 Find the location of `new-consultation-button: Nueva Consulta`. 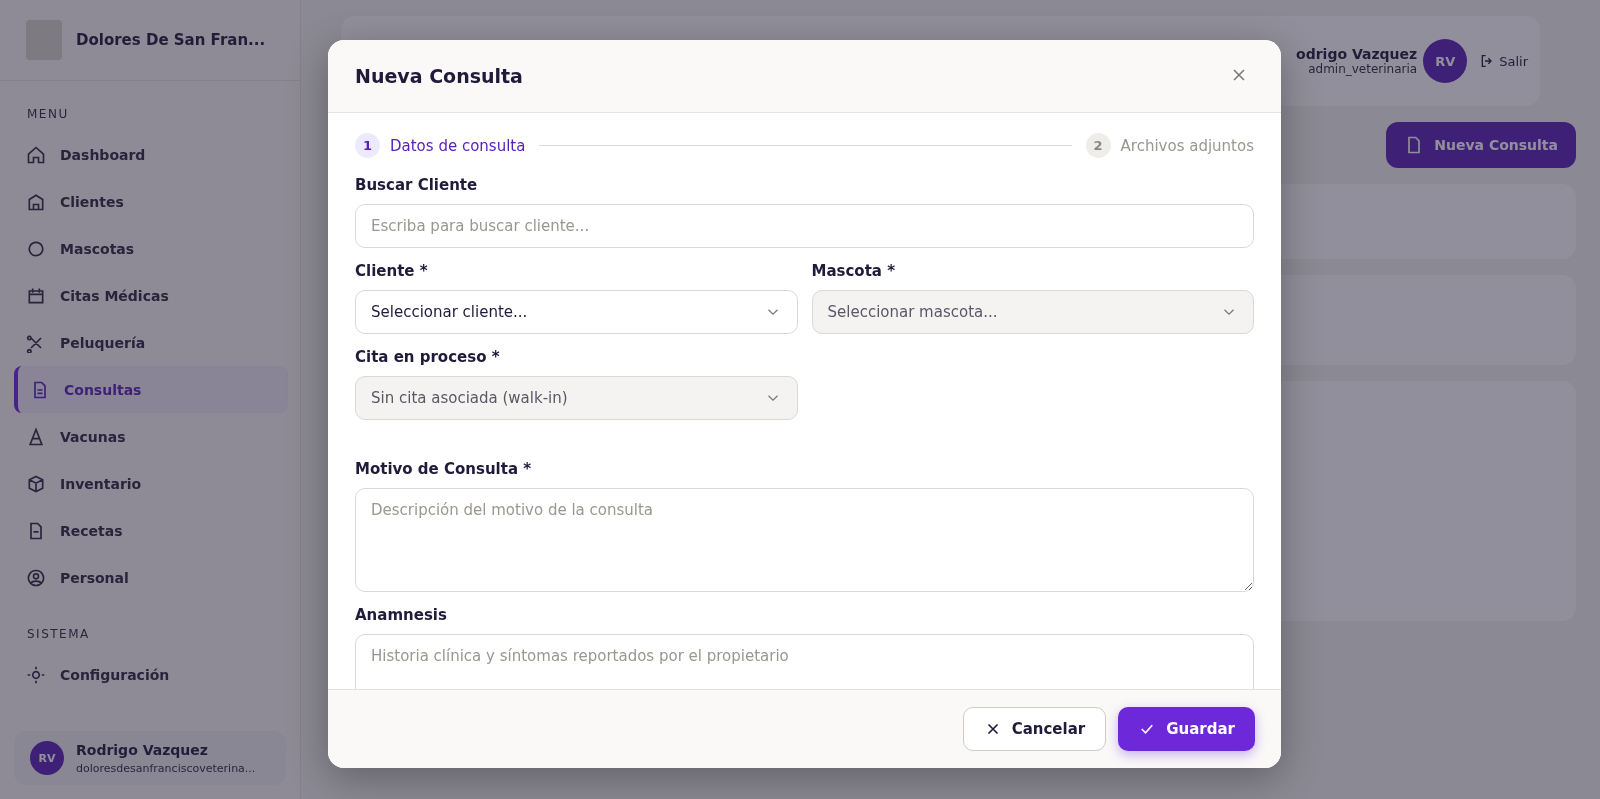

new-consultation-button: Nueva Consulta is located at coordinates (1481, 145).